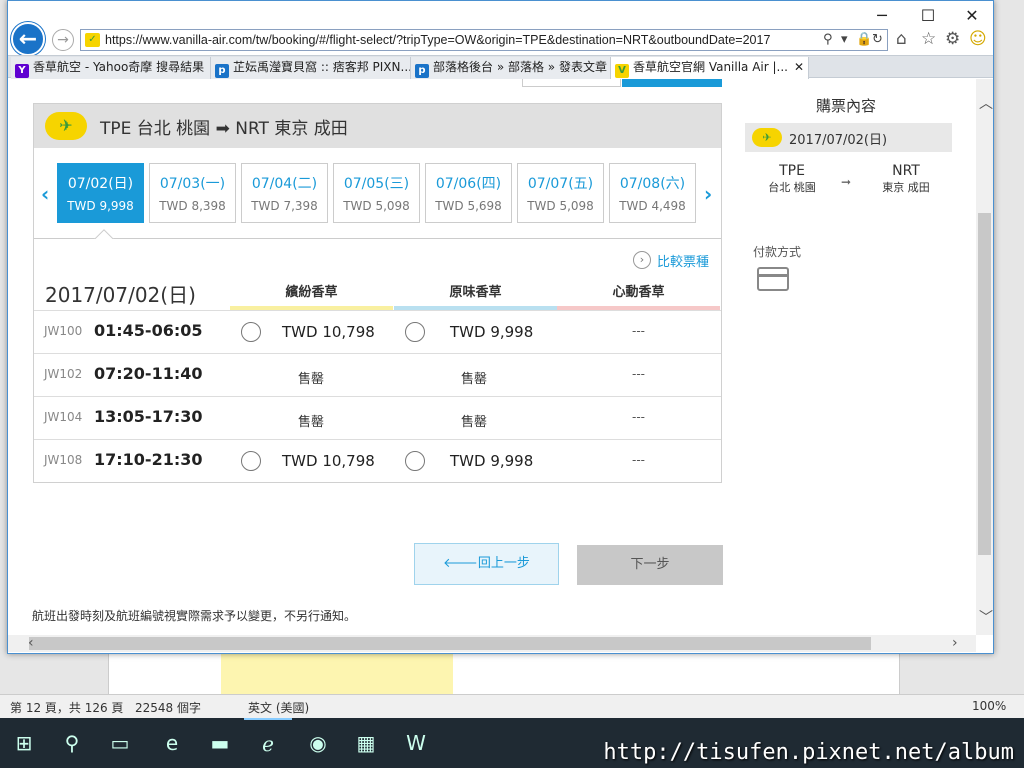 The height and width of the screenshot is (768, 1024). What do you see at coordinates (377, 238) in the screenshot?
I see `divider` at bounding box center [377, 238].